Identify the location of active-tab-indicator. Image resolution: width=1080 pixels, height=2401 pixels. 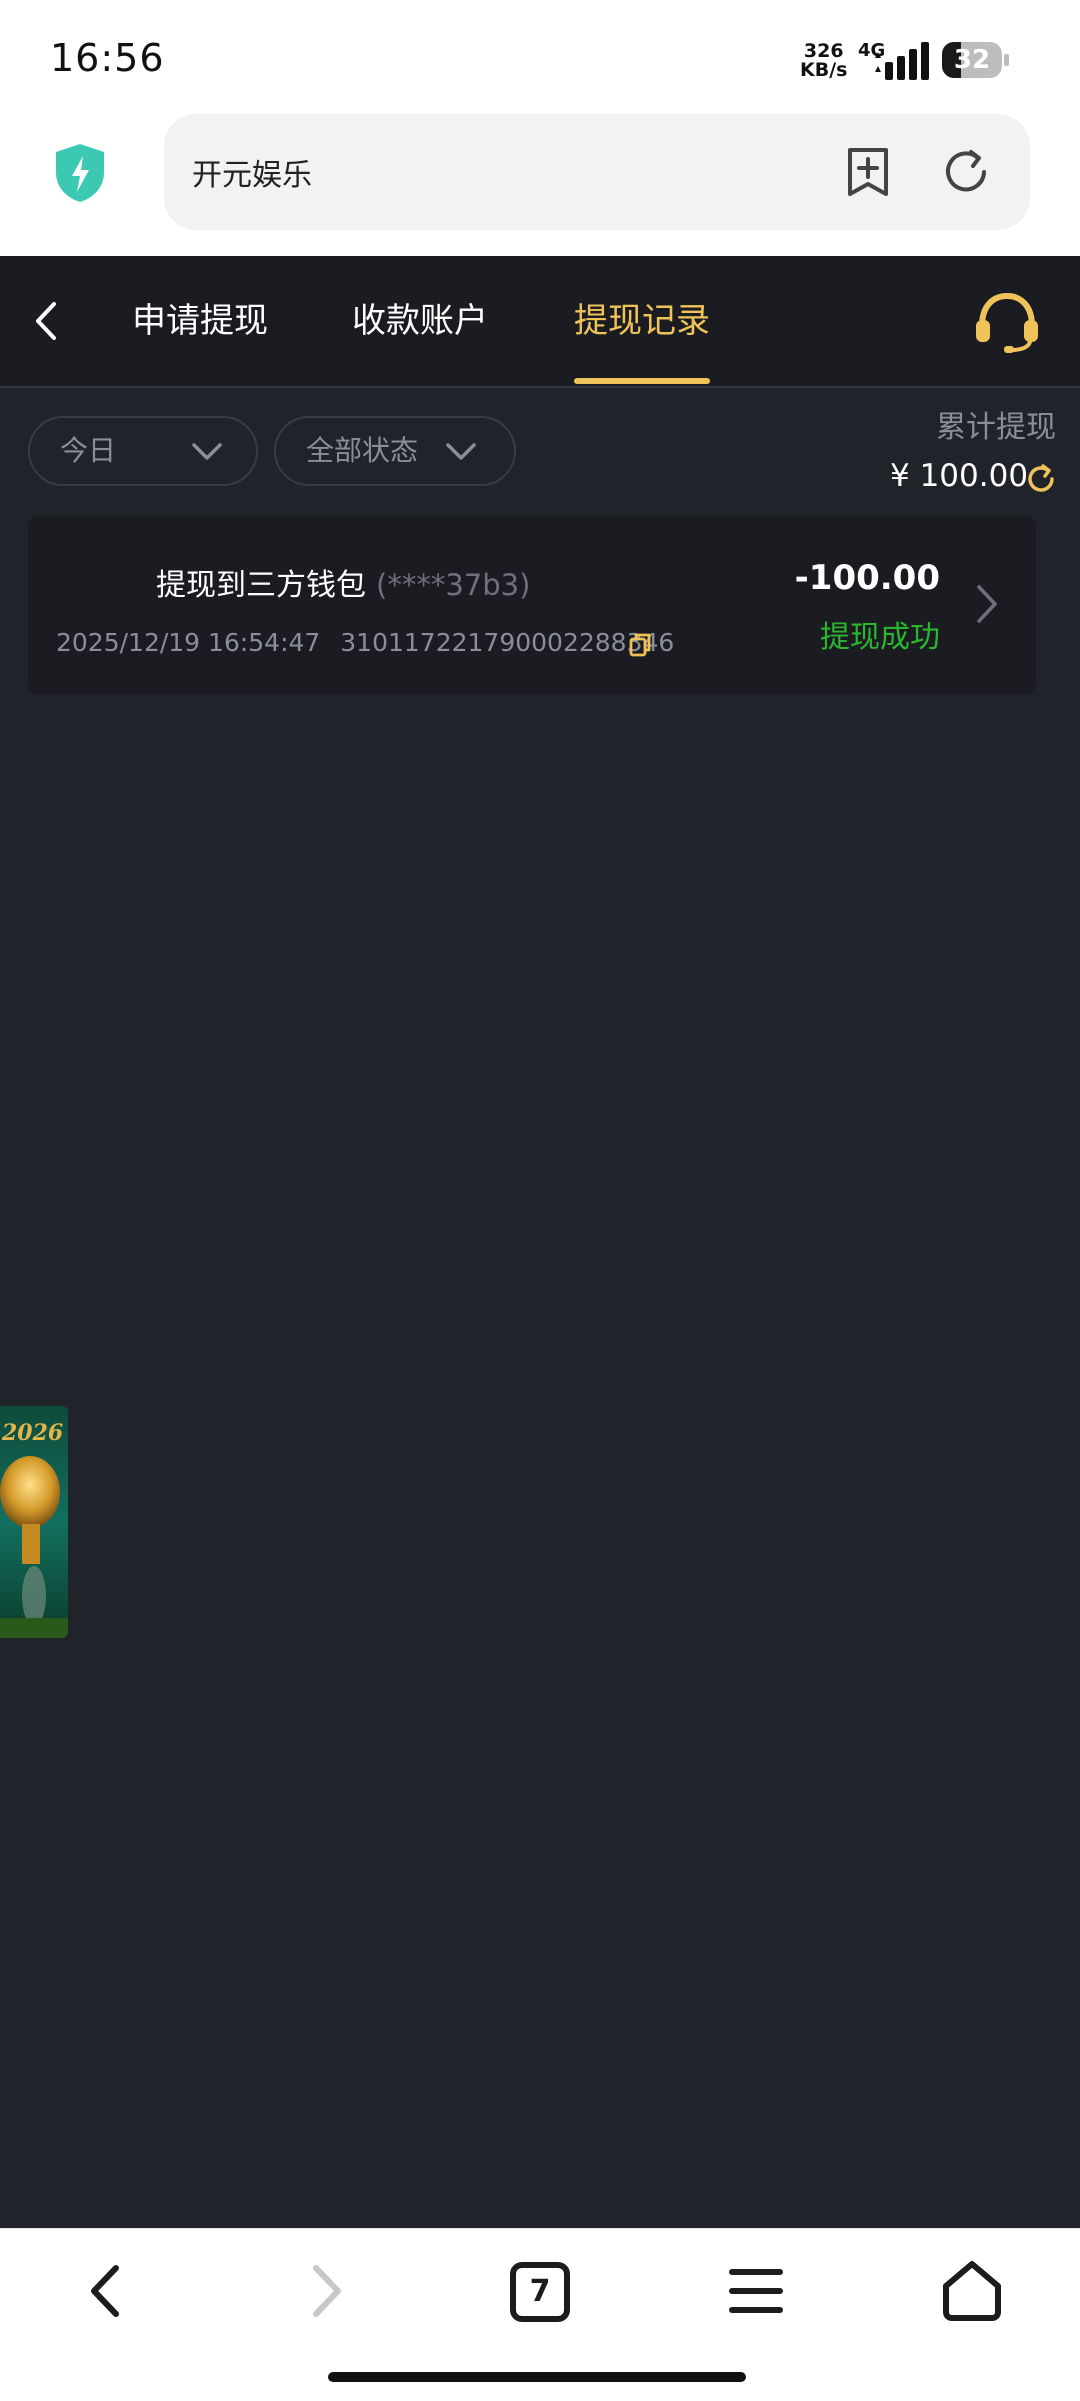
(642, 381).